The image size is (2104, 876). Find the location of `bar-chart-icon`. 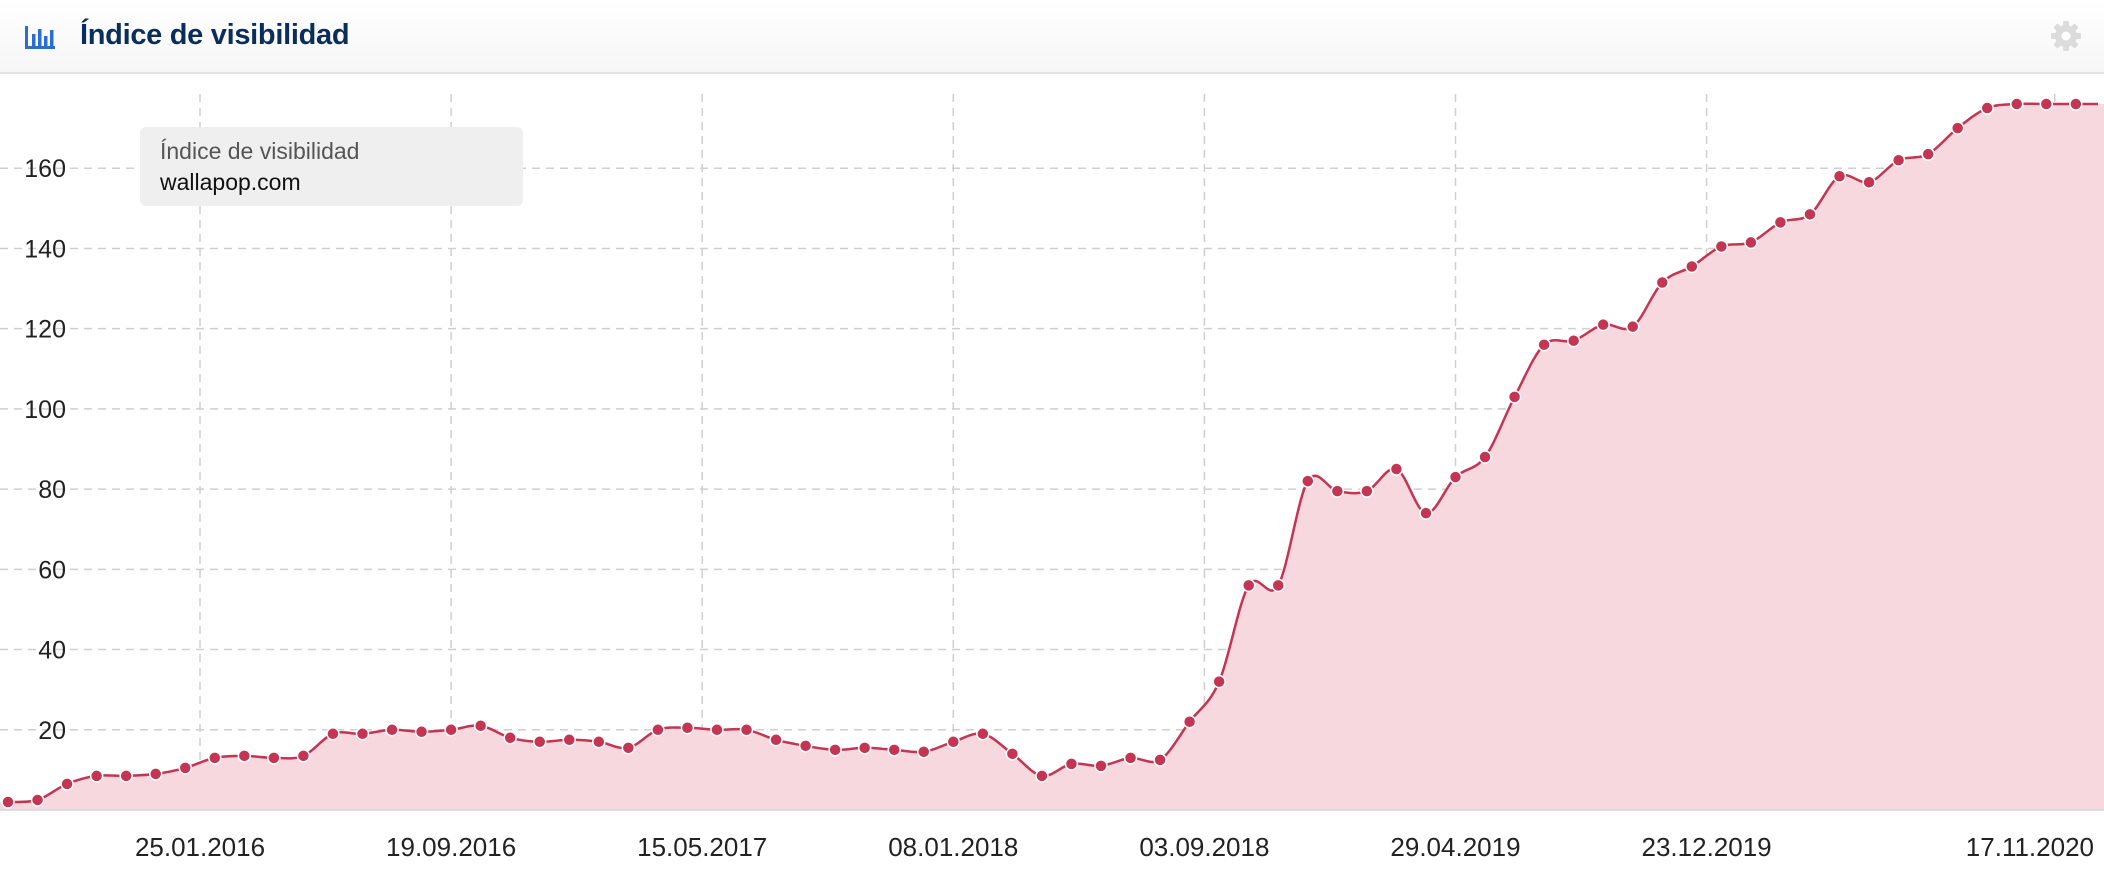

bar-chart-icon is located at coordinates (40, 37).